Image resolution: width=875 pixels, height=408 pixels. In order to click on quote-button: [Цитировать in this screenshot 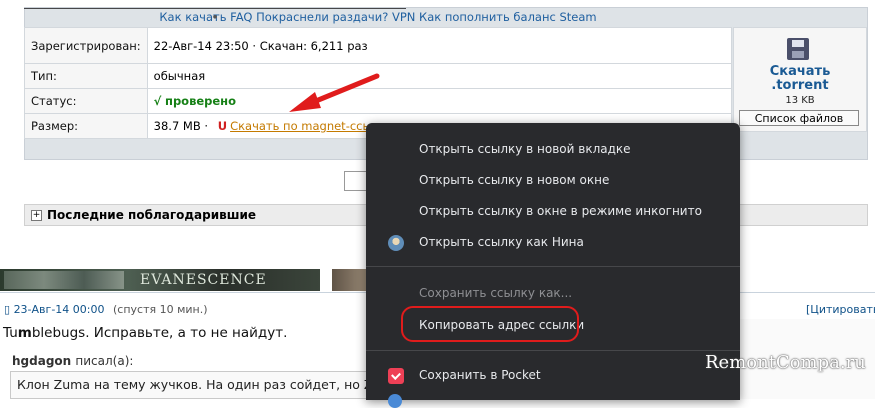, I will do `click(840, 309)`.